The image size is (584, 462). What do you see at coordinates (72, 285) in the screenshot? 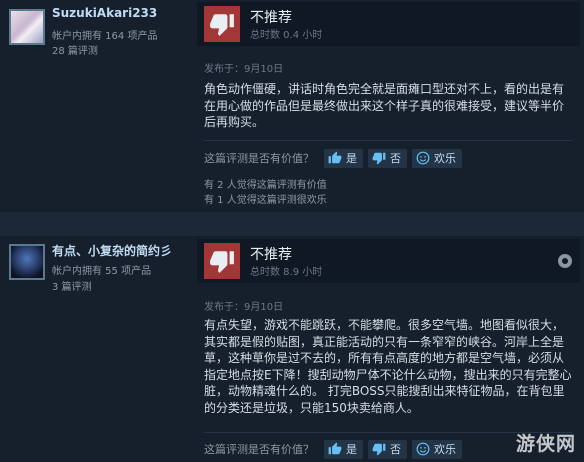
I see `review-count: 3 篇评测` at bounding box center [72, 285].